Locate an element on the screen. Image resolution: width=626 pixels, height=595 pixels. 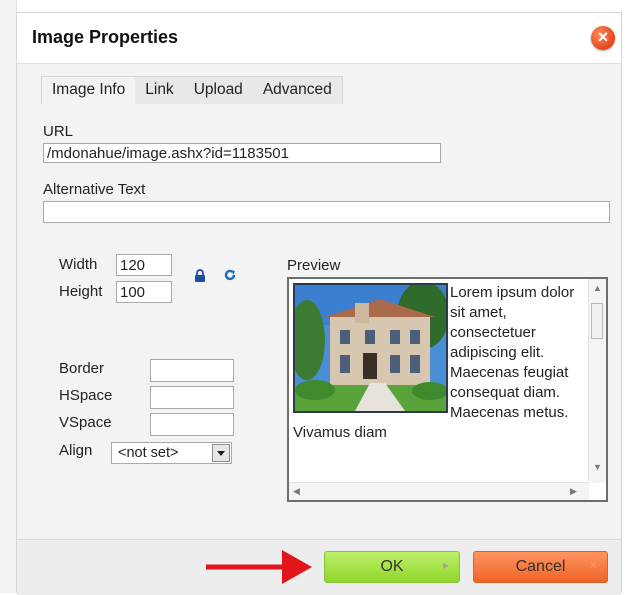
align-select: <not set> is located at coordinates (171, 453).